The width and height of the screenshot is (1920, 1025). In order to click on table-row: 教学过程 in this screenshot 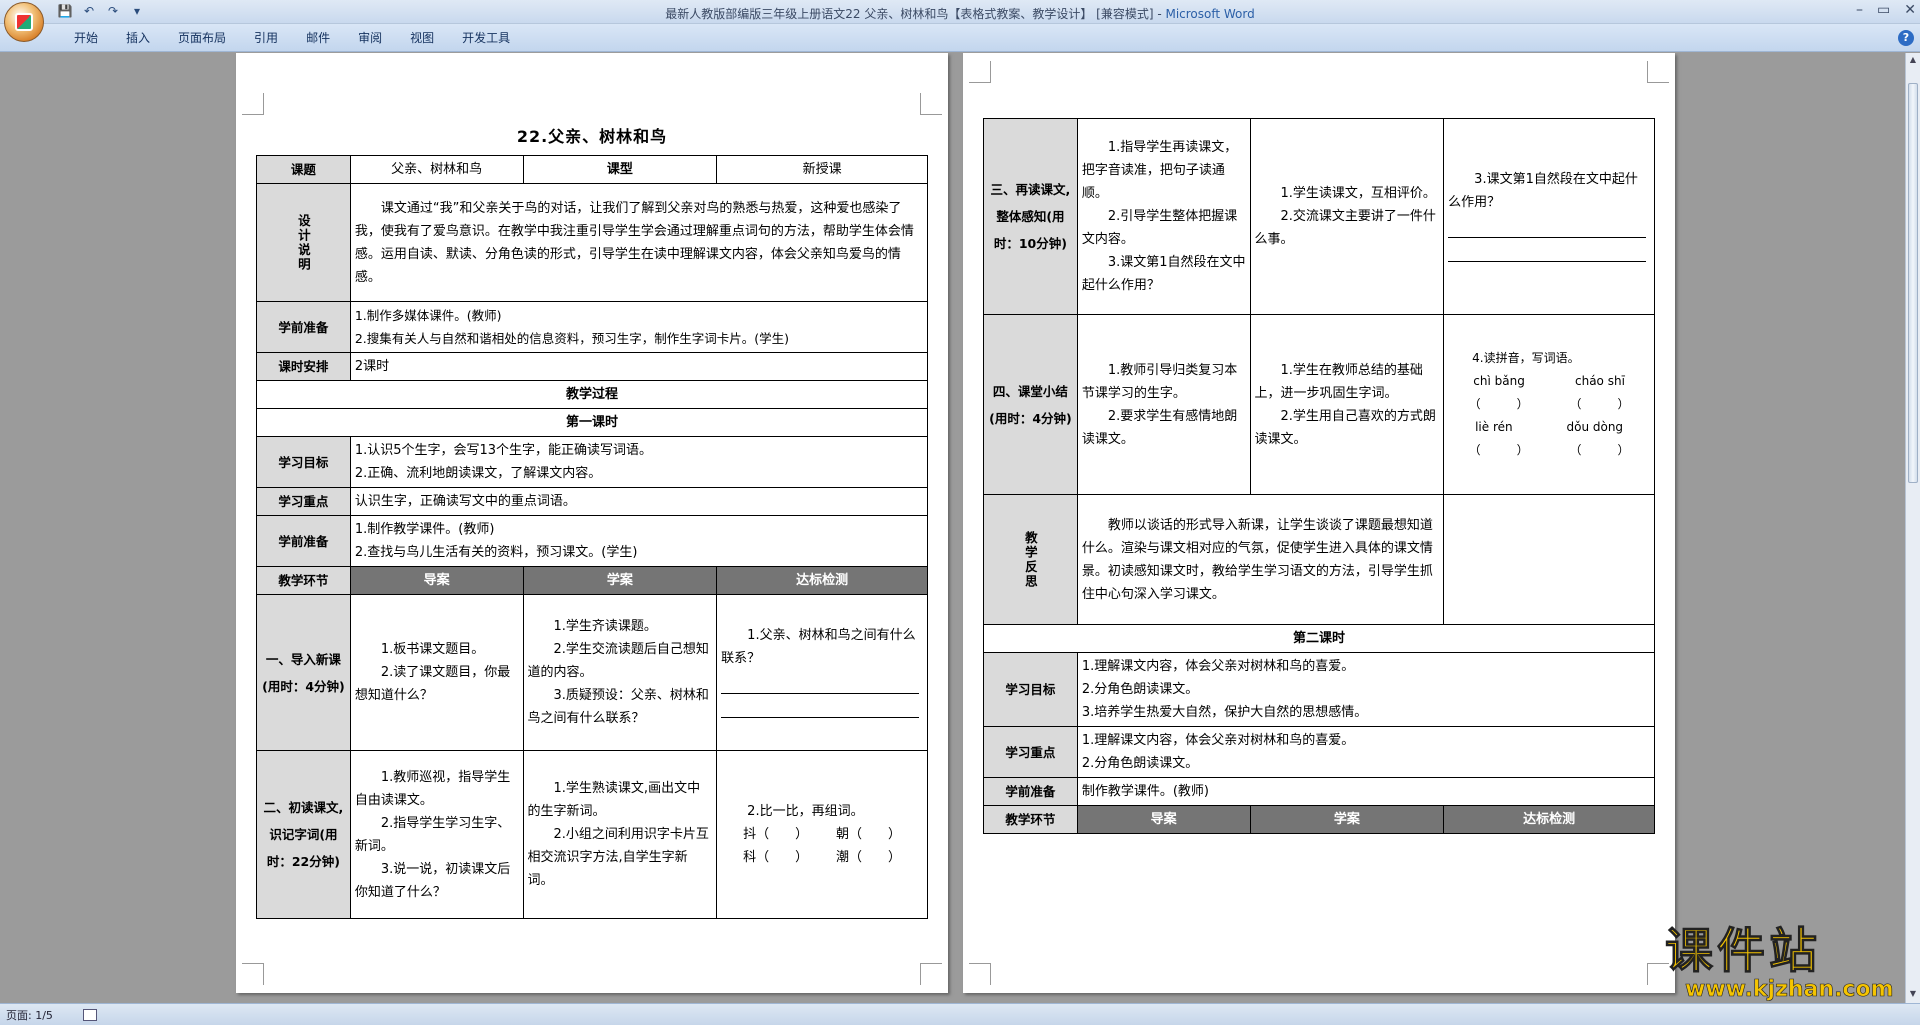, I will do `click(592, 394)`.